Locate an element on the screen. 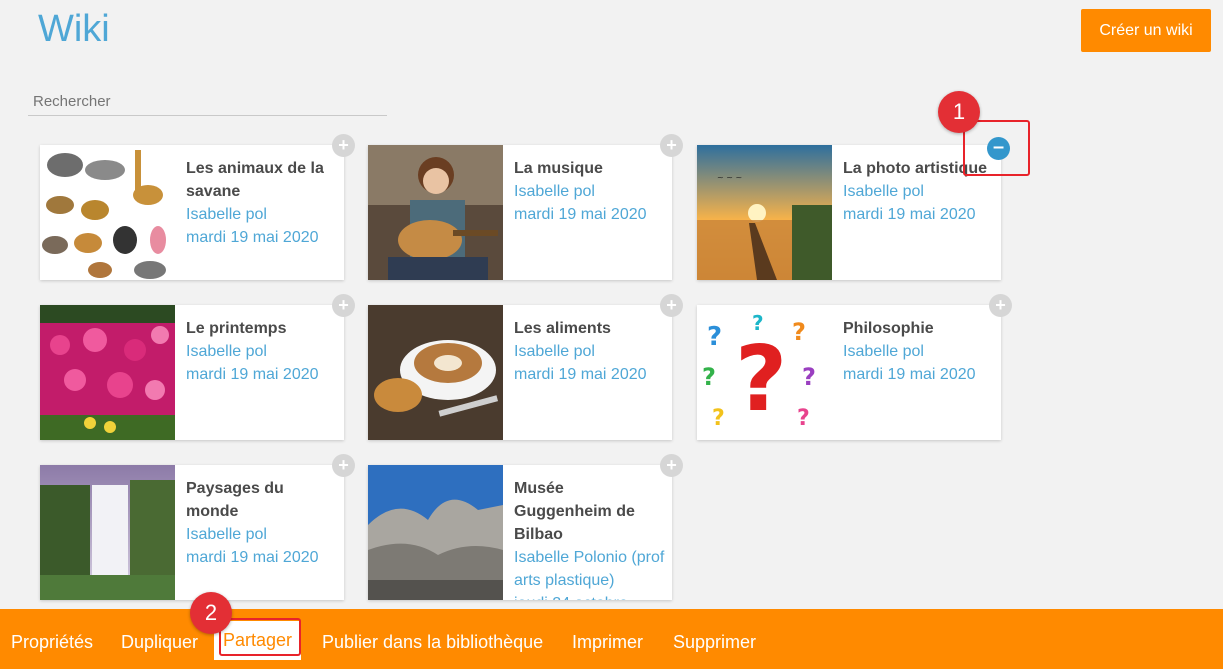 This screenshot has height=669, width=1223. delete-button: Supprimer is located at coordinates (714, 642).